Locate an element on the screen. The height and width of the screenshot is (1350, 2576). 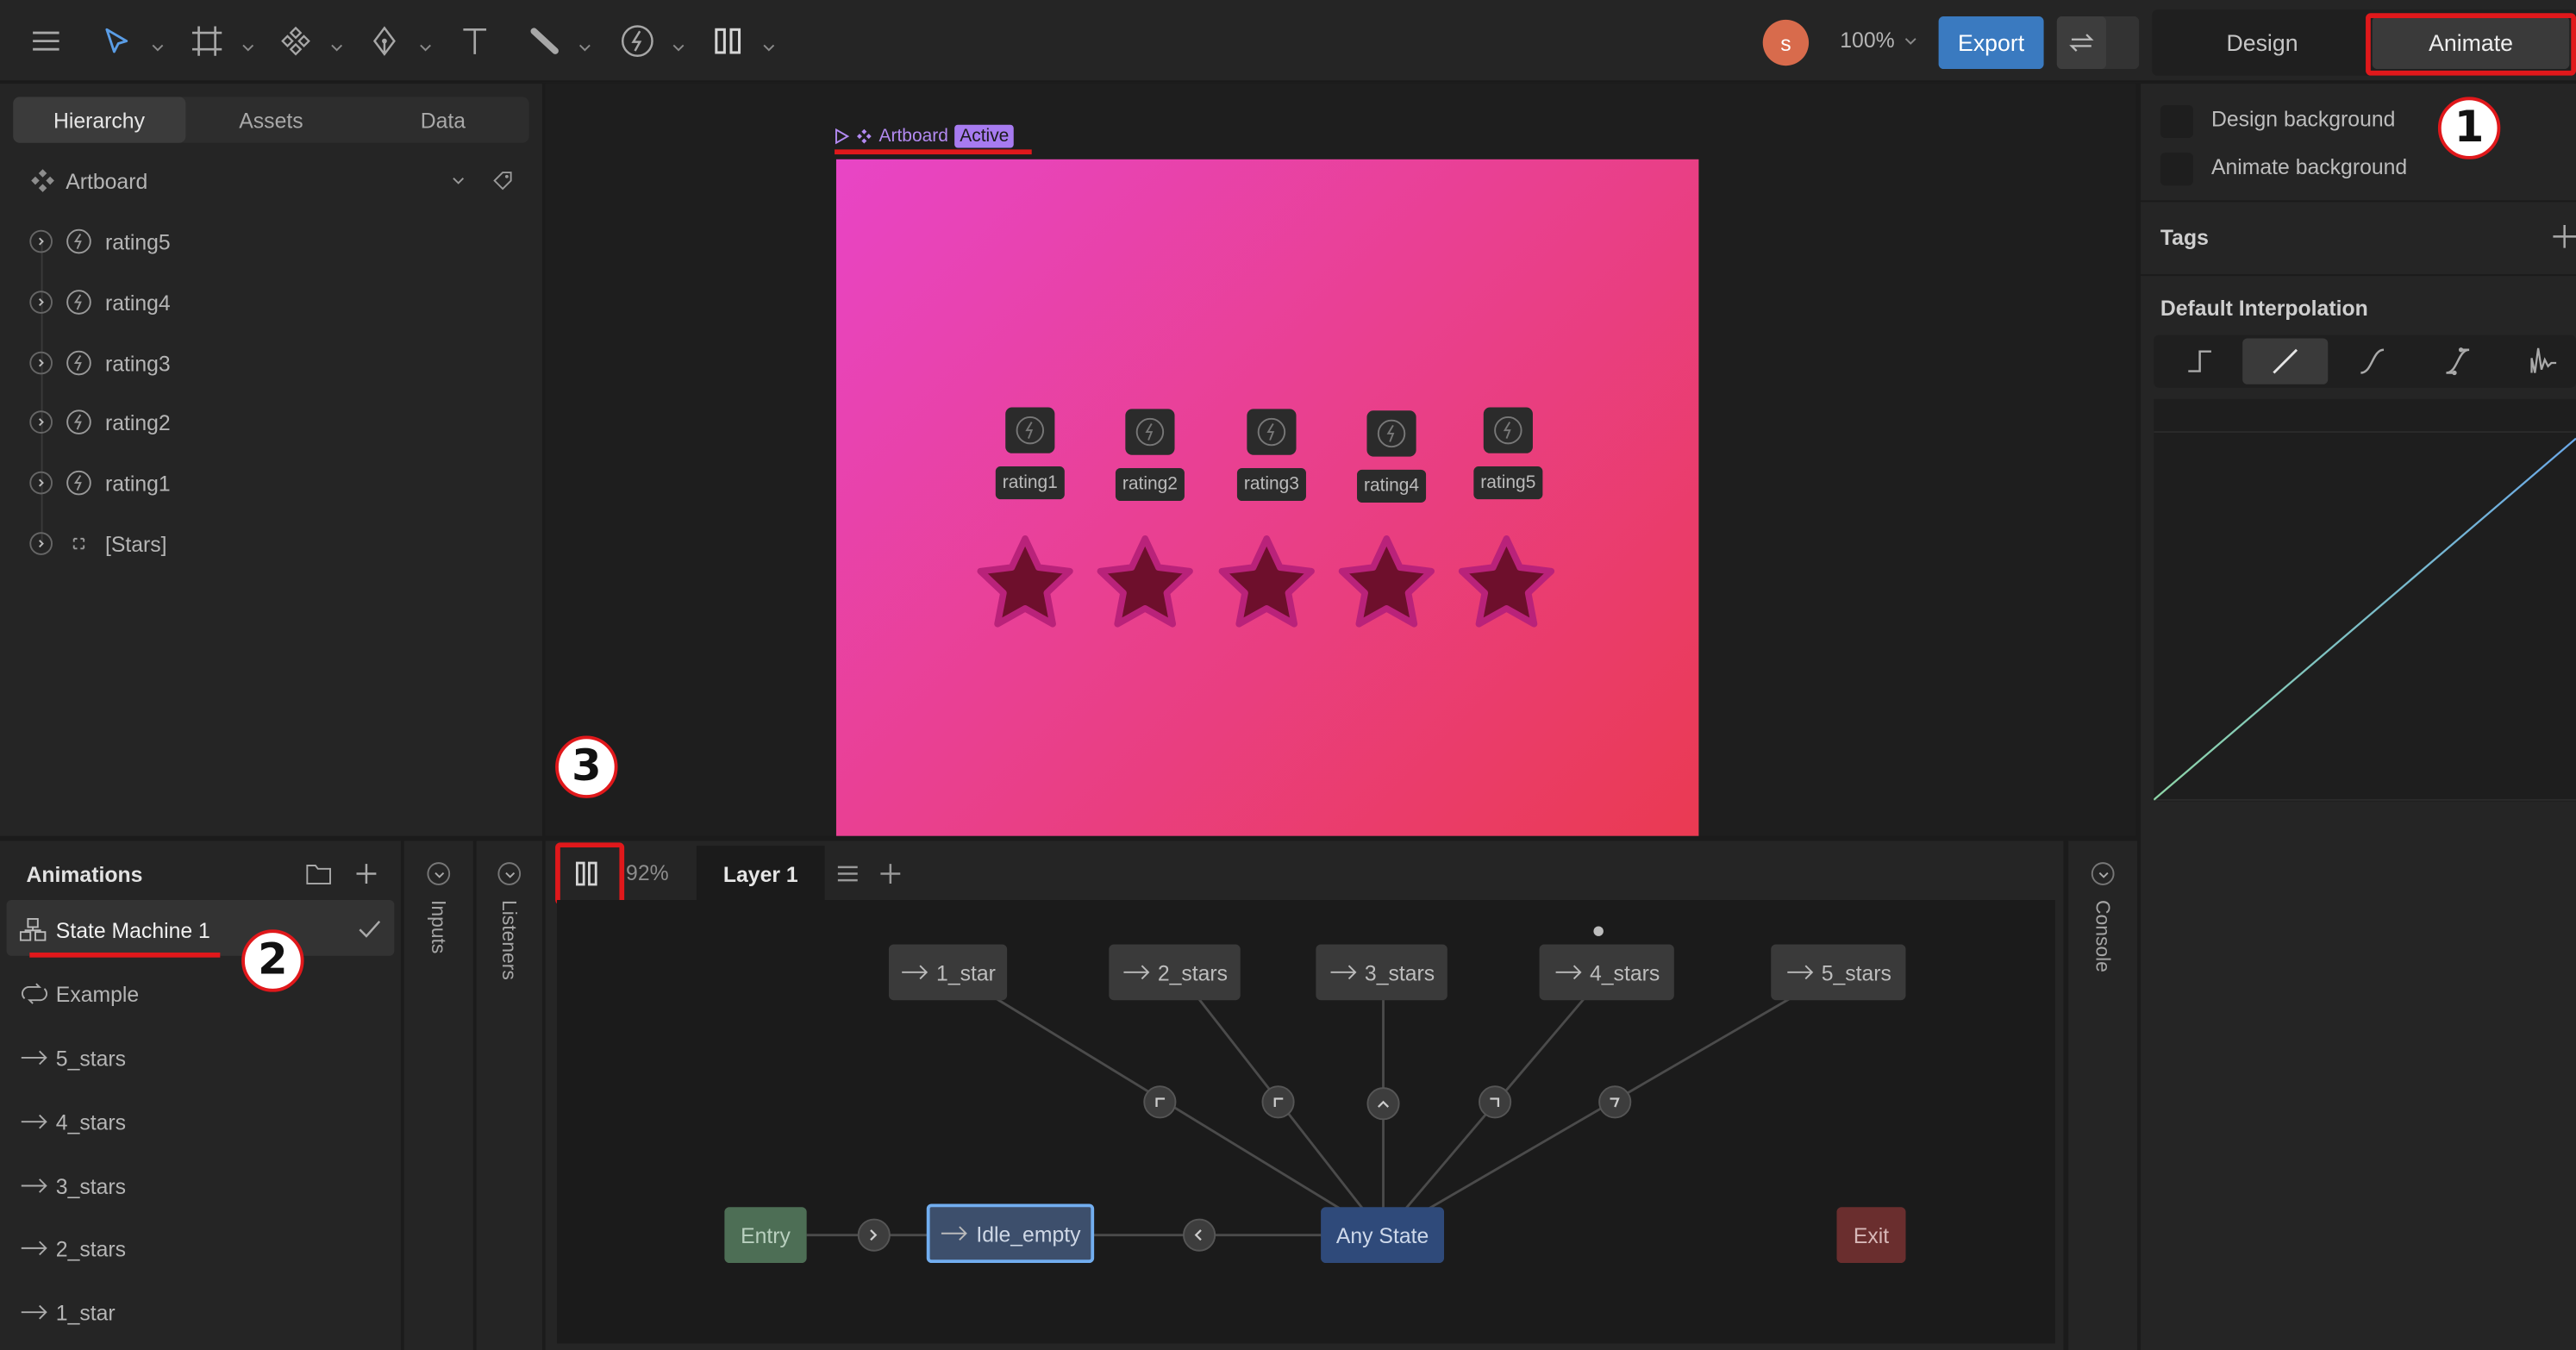
console-tab: Console is located at coordinates (2103, 936).